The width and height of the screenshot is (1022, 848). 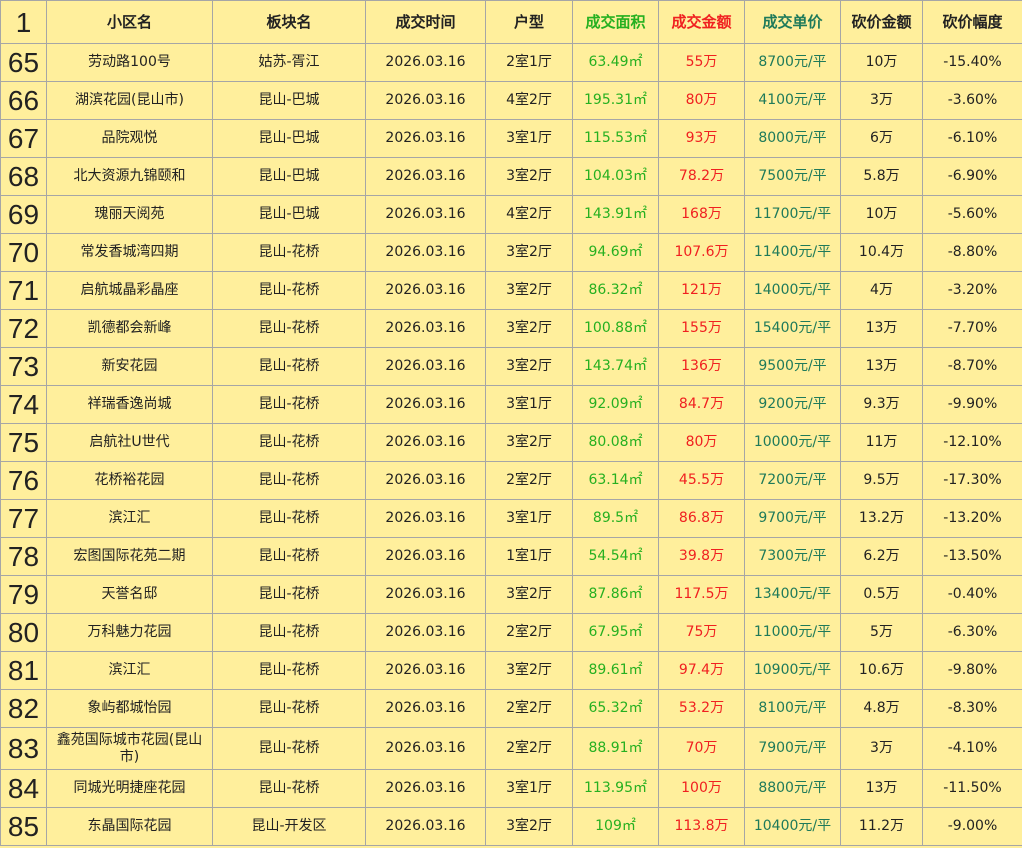 What do you see at coordinates (129, 404) in the screenshot?
I see `cell-name: 祥瑞香逸尚城` at bounding box center [129, 404].